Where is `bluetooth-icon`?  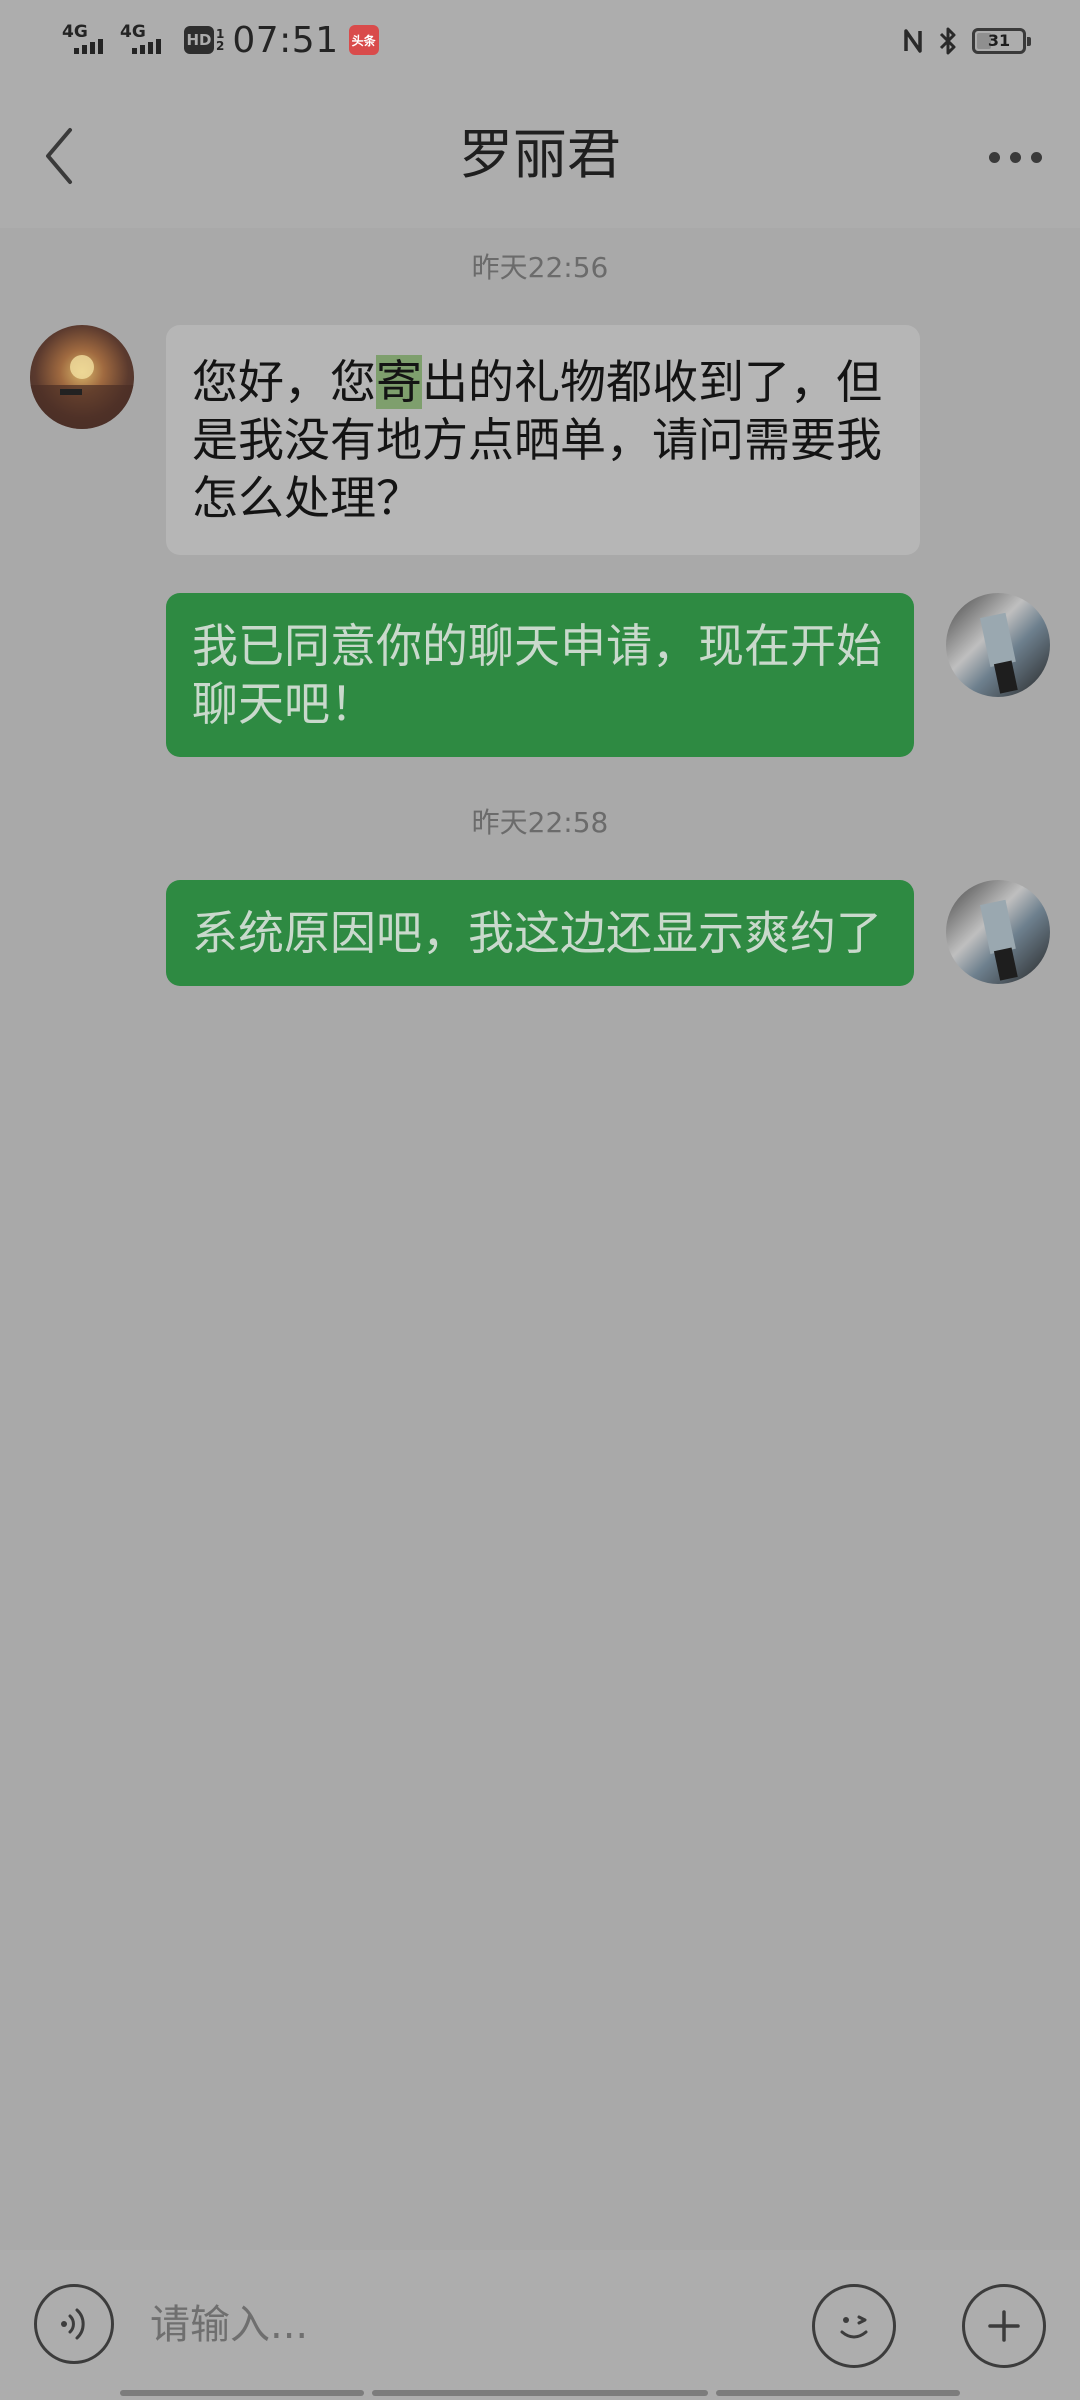 bluetooth-icon is located at coordinates (947, 41).